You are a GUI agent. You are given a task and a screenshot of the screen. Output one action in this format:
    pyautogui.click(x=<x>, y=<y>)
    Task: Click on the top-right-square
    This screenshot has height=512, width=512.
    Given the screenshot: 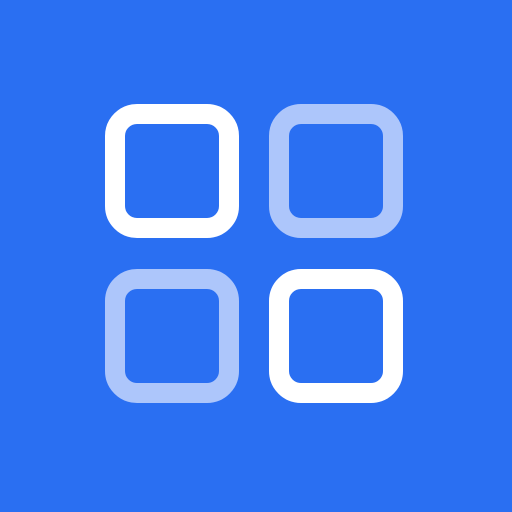 What is the action you would take?
    pyautogui.click(x=336, y=171)
    